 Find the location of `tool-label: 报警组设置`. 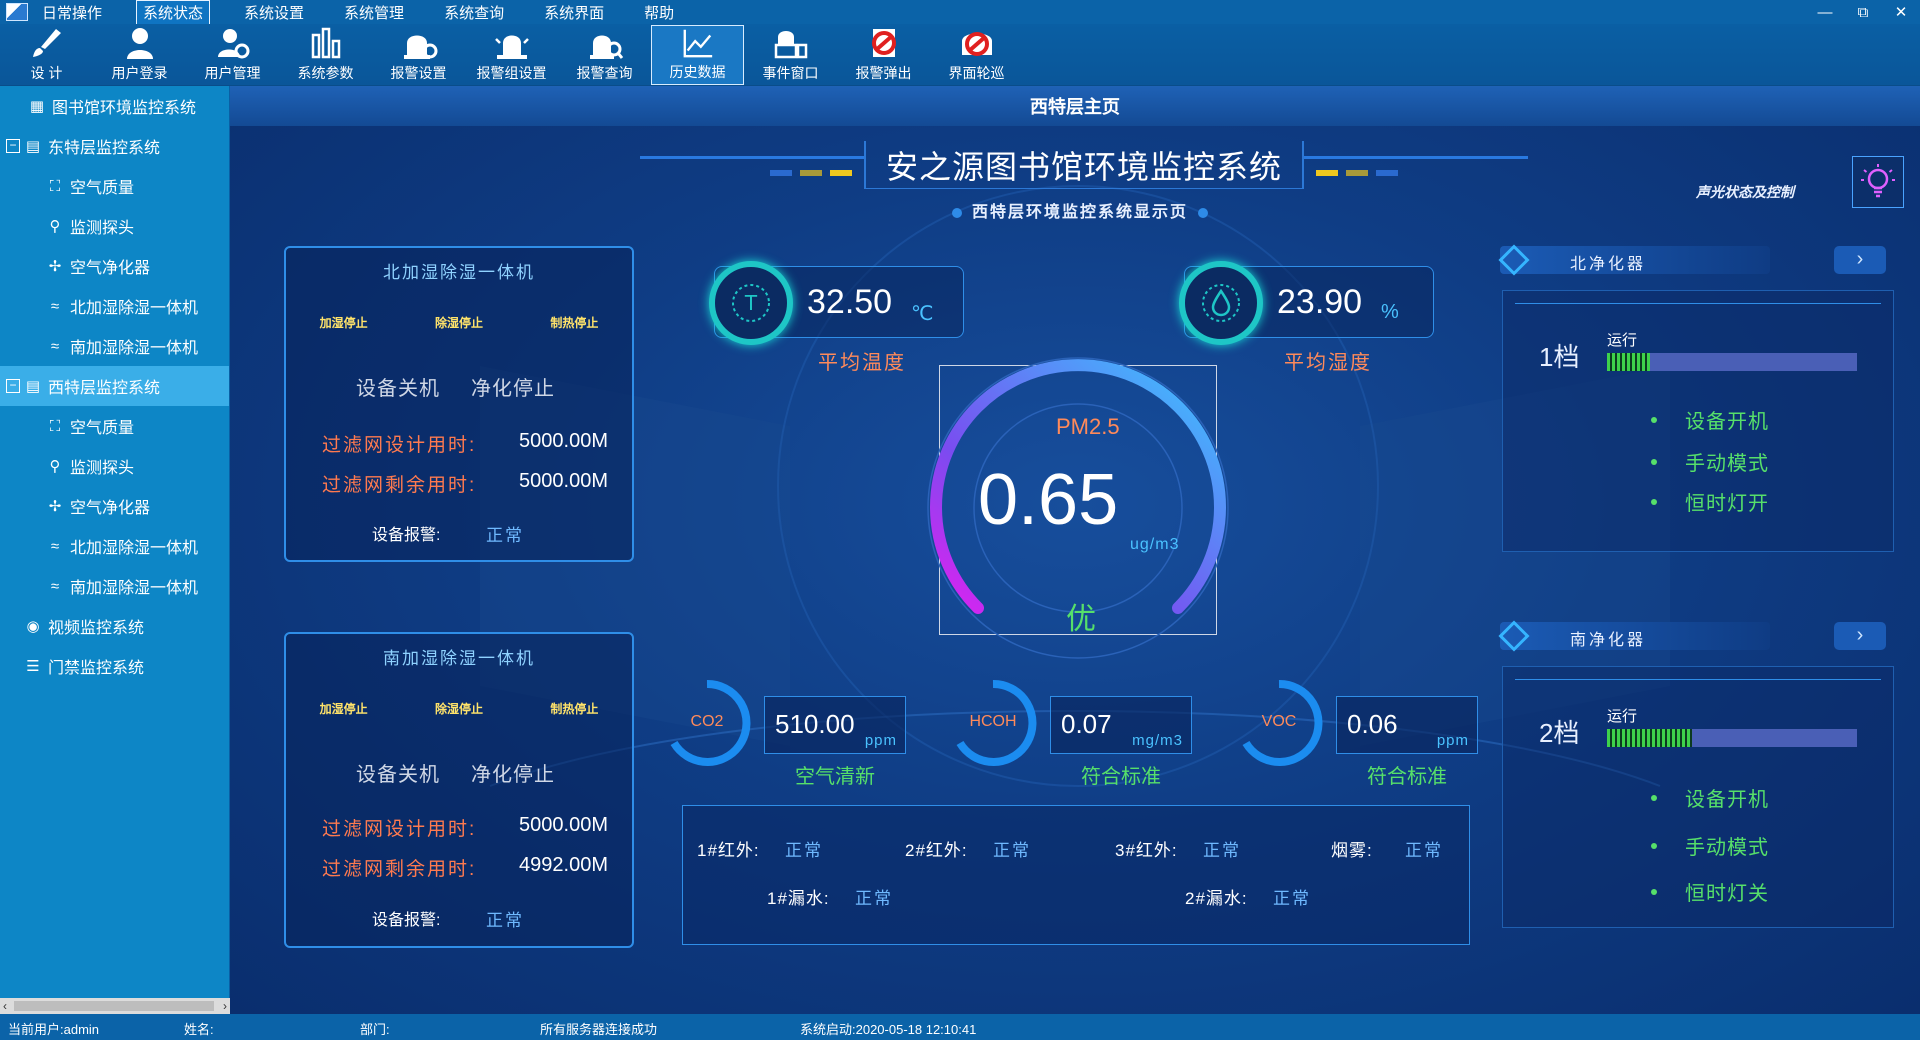

tool-label: 报警组设置 is located at coordinates (511, 73).